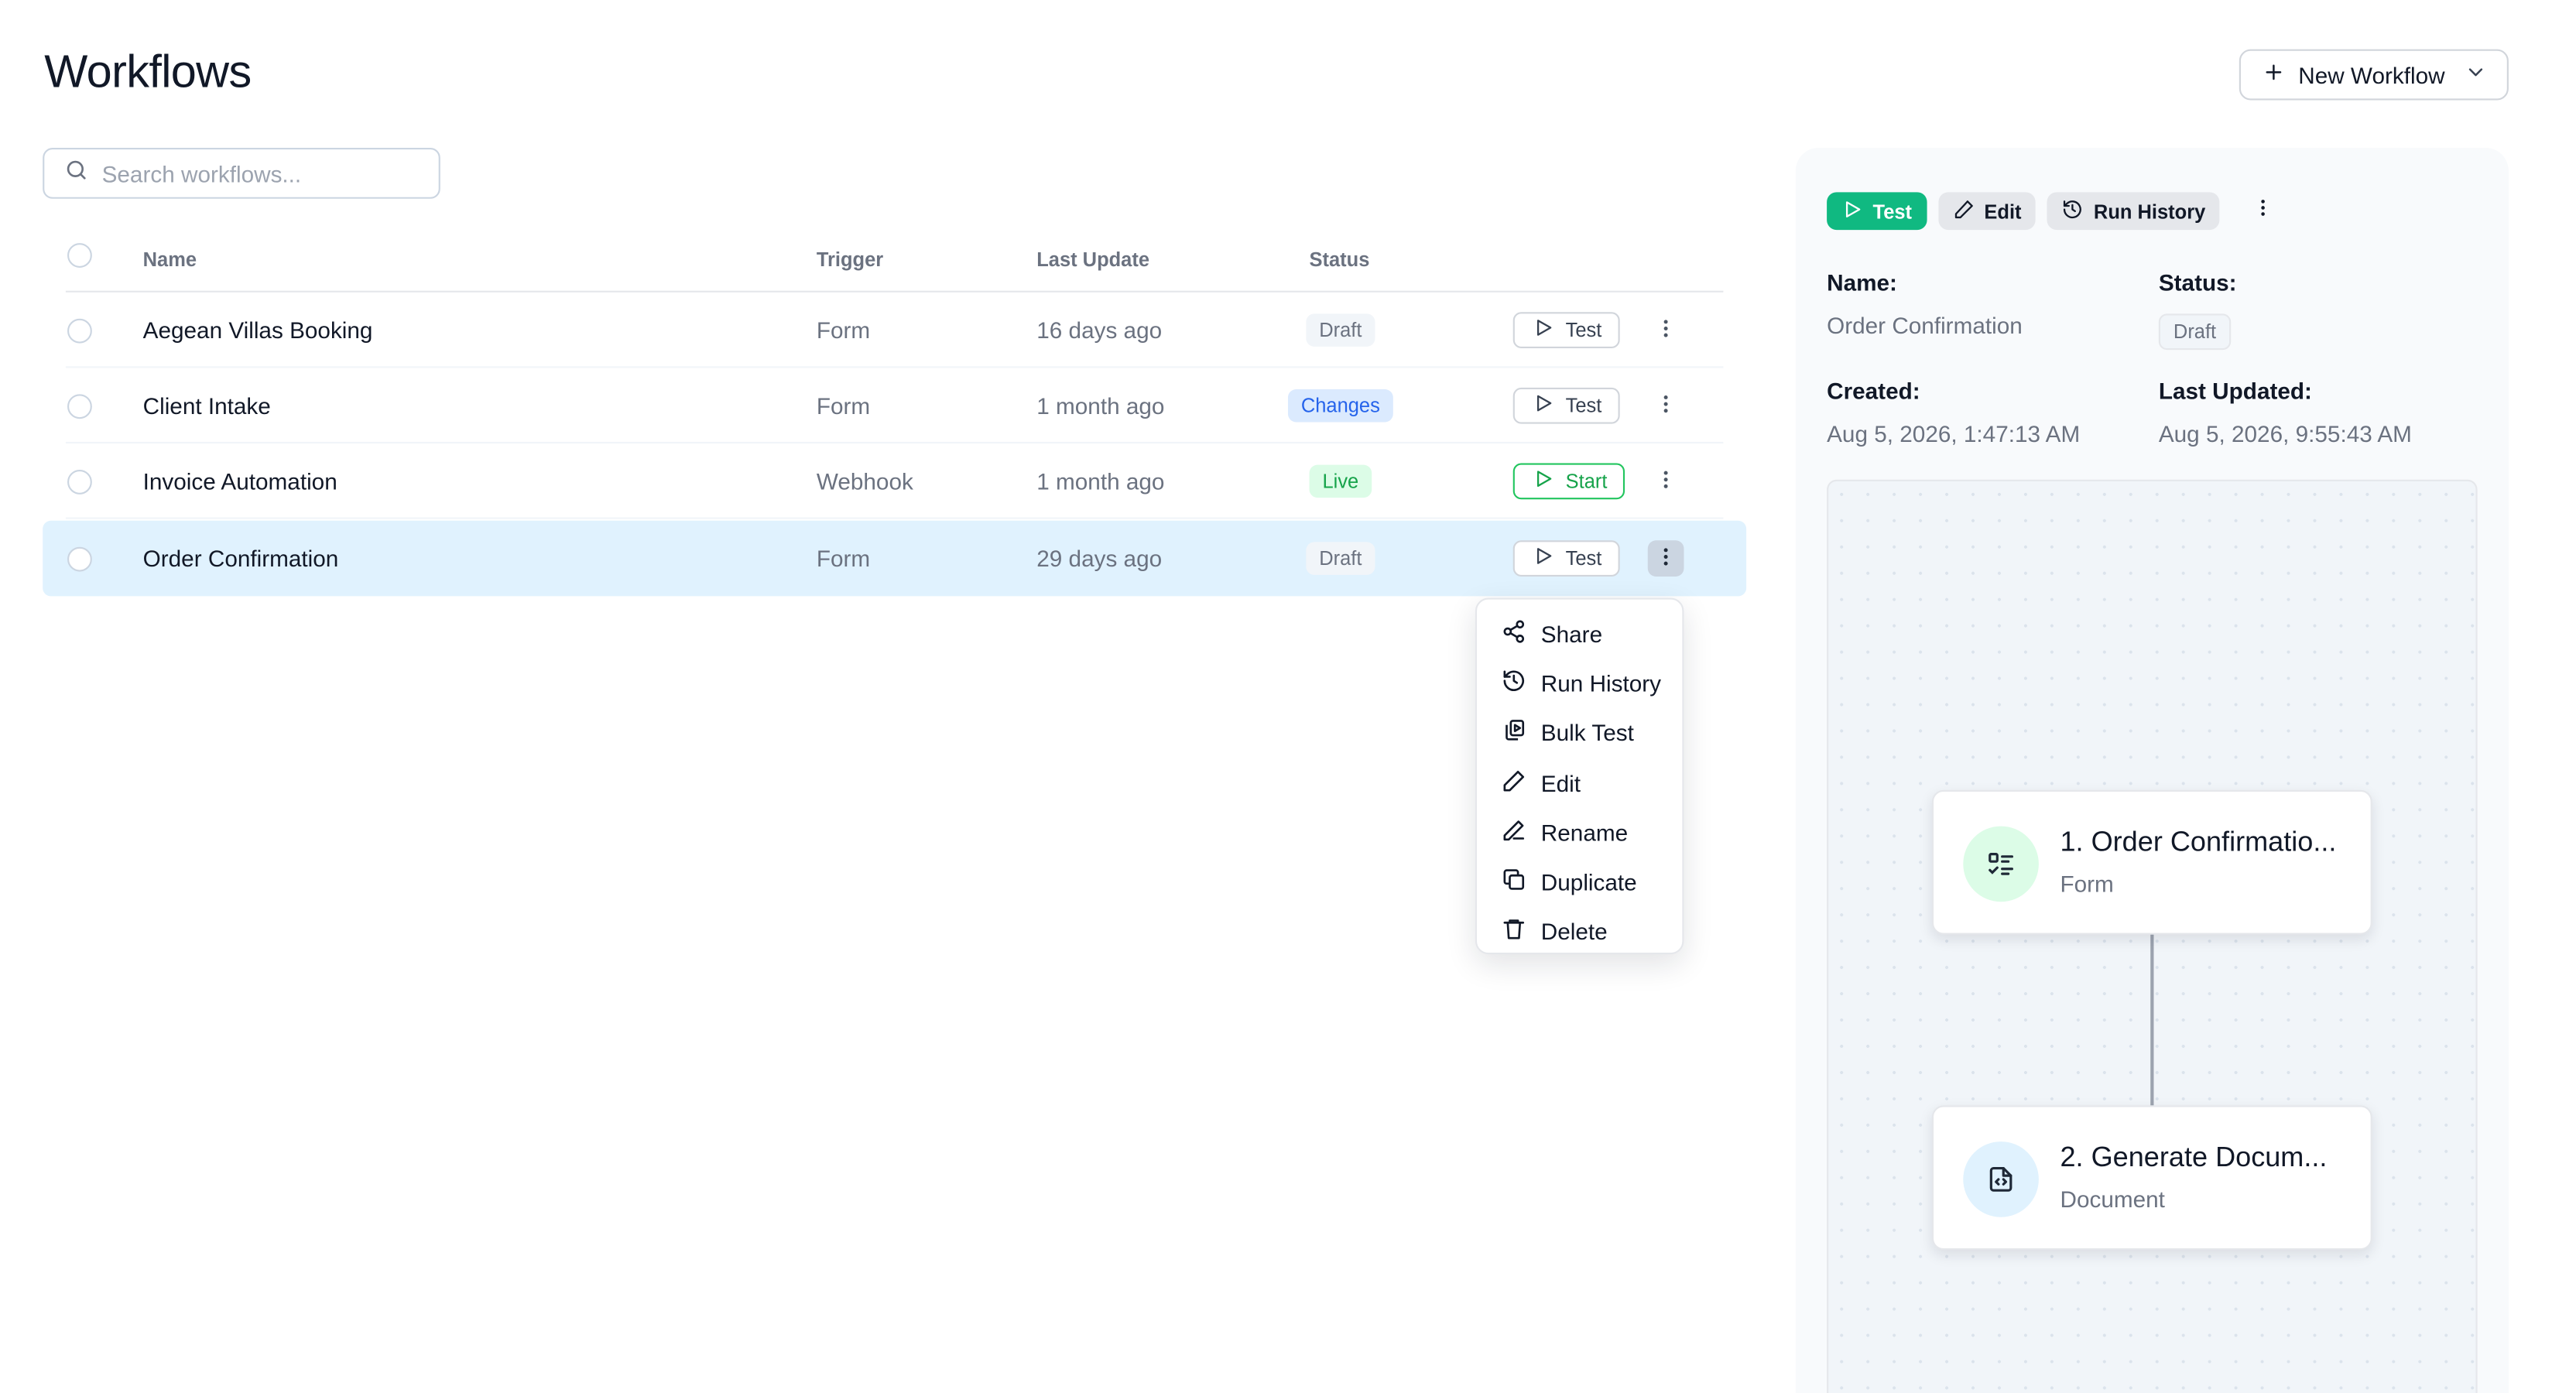 This screenshot has height=1393, width=2576. Describe the element at coordinates (257, 330) in the screenshot. I see `workflow-name: Aegean Villas Booking` at that location.